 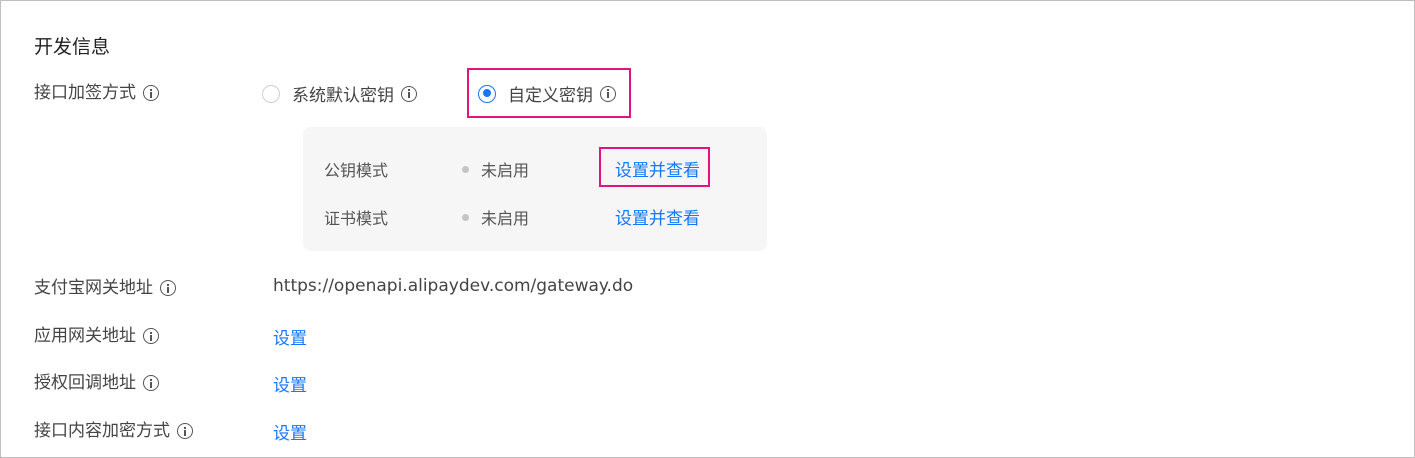 I want to click on alipay-gateway-row-label: 支付宝网关地址, so click(x=105, y=288).